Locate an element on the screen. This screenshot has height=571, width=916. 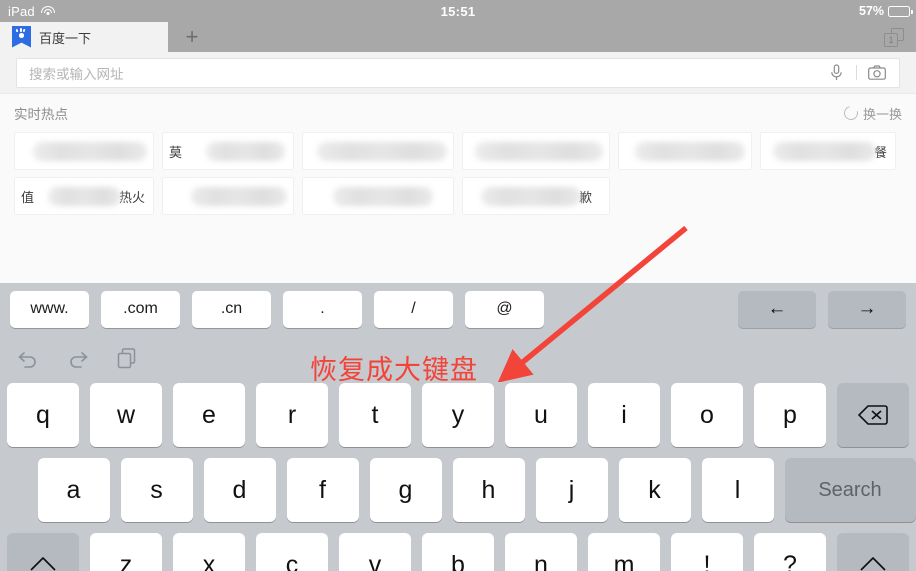
shortcut-key-: / is located at coordinates (413, 309).